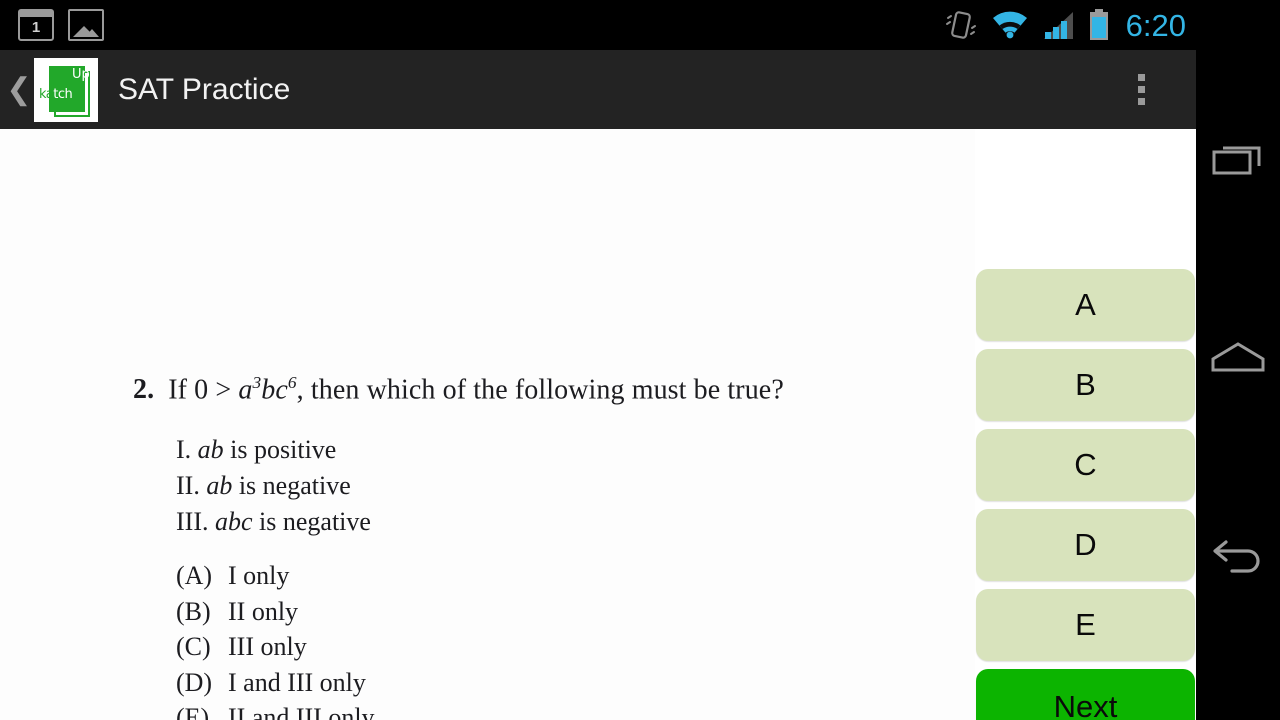 The width and height of the screenshot is (1280, 720). Describe the element at coordinates (194, 682) in the screenshot. I see `choice-label: (D)` at that location.